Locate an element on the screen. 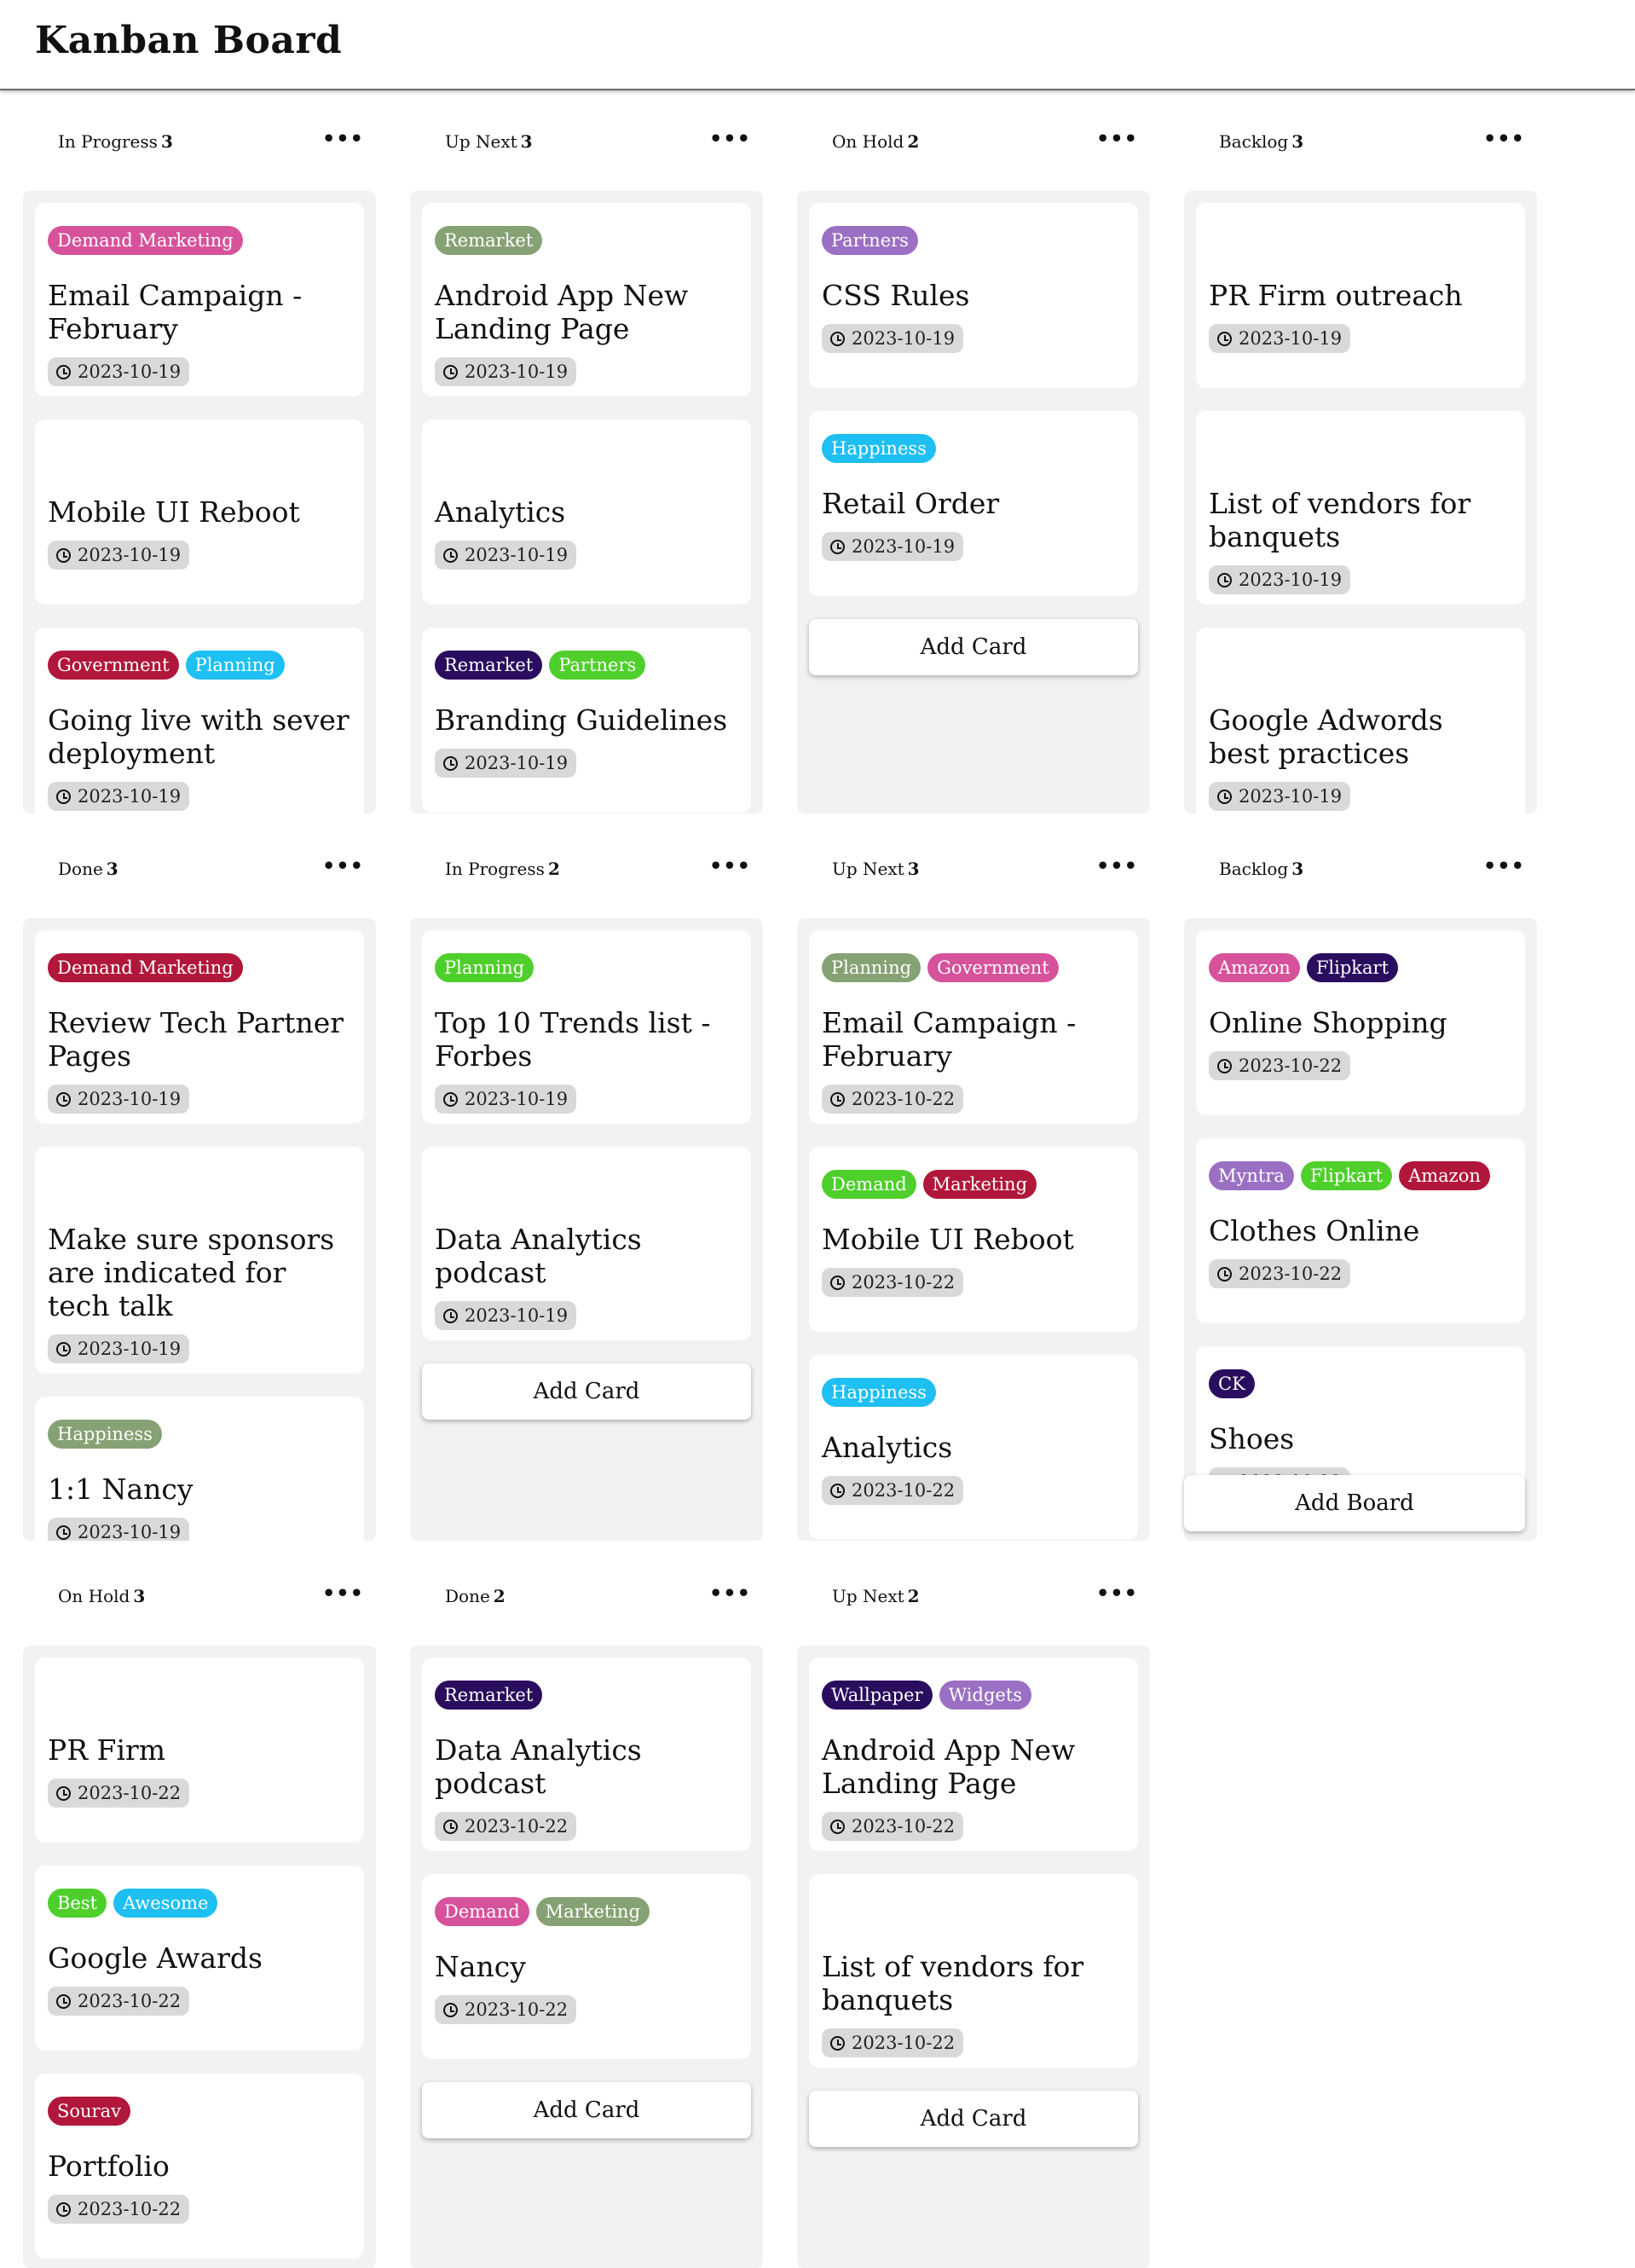 The width and height of the screenshot is (1635, 2268). add-board-button: Add Board is located at coordinates (1354, 1503).